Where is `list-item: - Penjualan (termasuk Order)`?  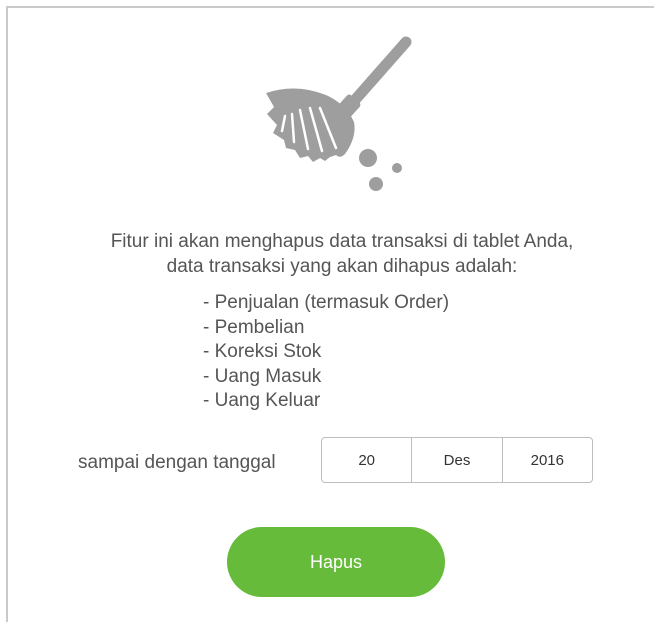
list-item: - Penjualan (termasuk Order) is located at coordinates (326, 302).